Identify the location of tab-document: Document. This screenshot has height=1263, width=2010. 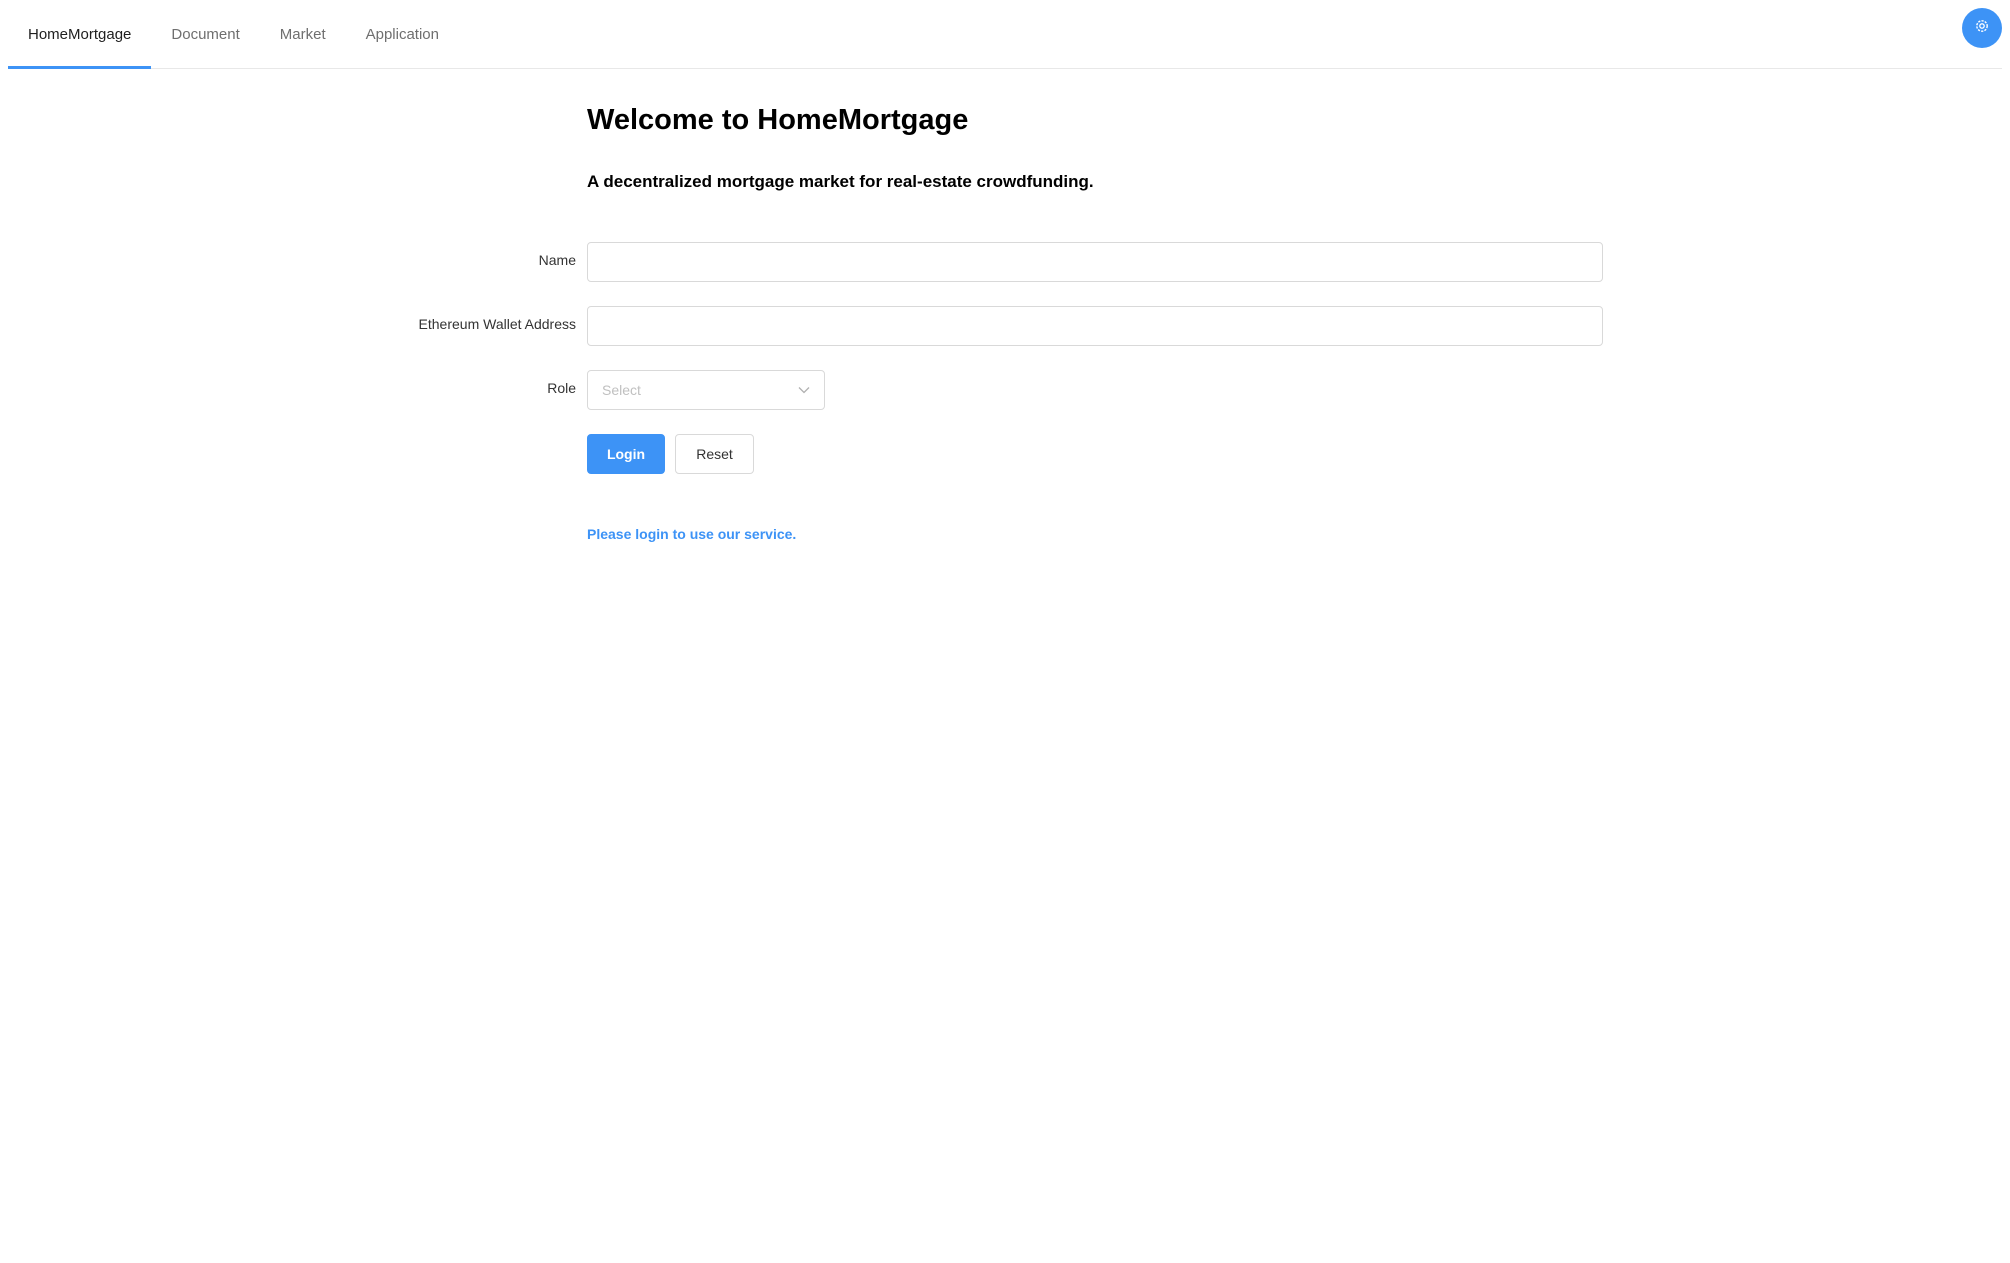
(205, 34).